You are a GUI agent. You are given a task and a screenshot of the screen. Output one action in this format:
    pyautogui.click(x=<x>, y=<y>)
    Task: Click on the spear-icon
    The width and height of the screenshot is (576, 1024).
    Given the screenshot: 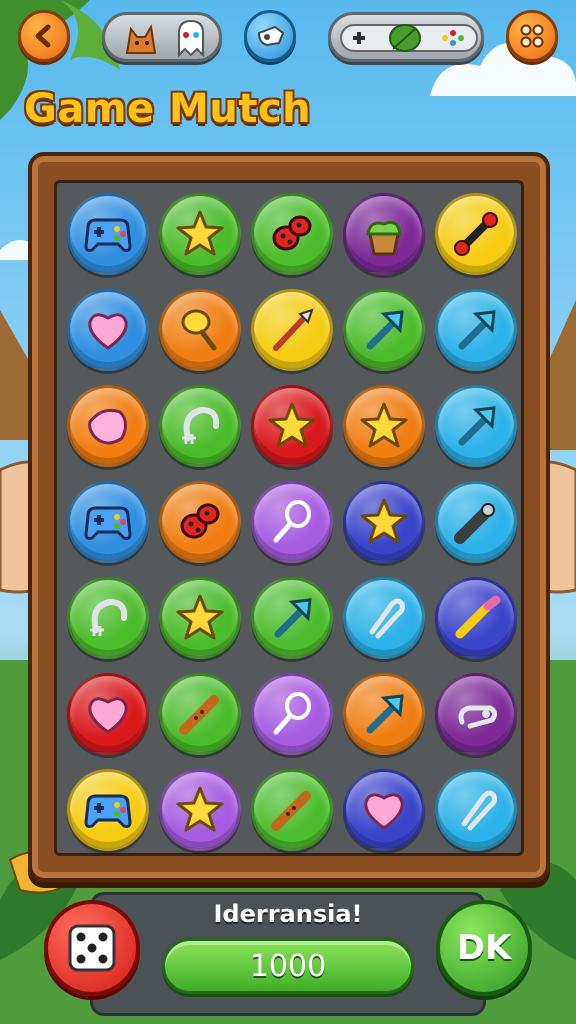 What is the action you would take?
    pyautogui.click(x=293, y=329)
    